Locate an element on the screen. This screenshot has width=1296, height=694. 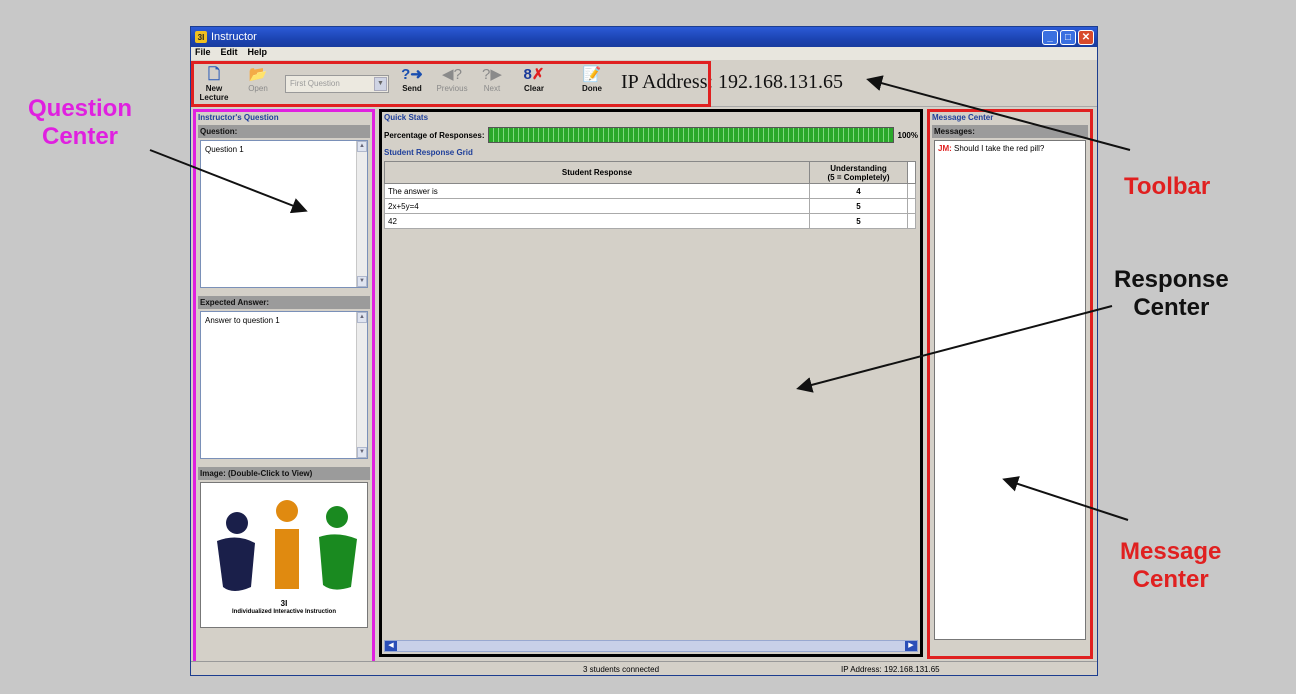
quick-stats-header: Quick Stats is located at coordinates (406, 117).